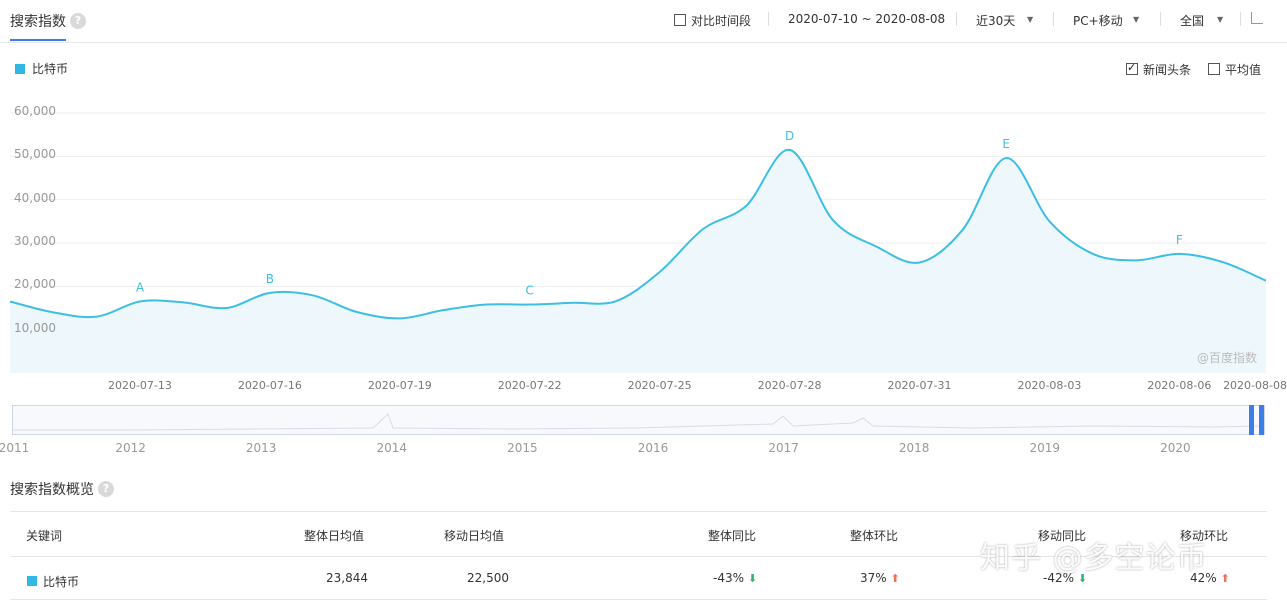  What do you see at coordinates (334, 536) in the screenshot?
I see `col-overall-avg: 整体日均值` at bounding box center [334, 536].